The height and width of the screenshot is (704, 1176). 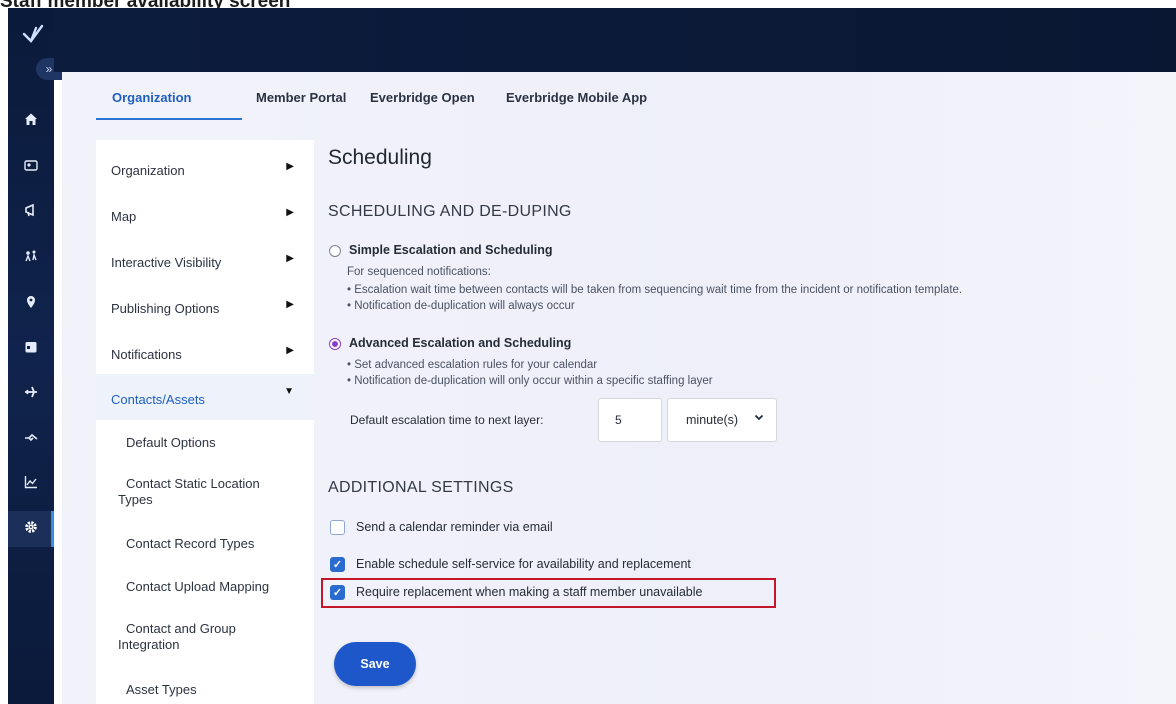 What do you see at coordinates (759, 418) in the screenshot?
I see `chevron-down-icon` at bounding box center [759, 418].